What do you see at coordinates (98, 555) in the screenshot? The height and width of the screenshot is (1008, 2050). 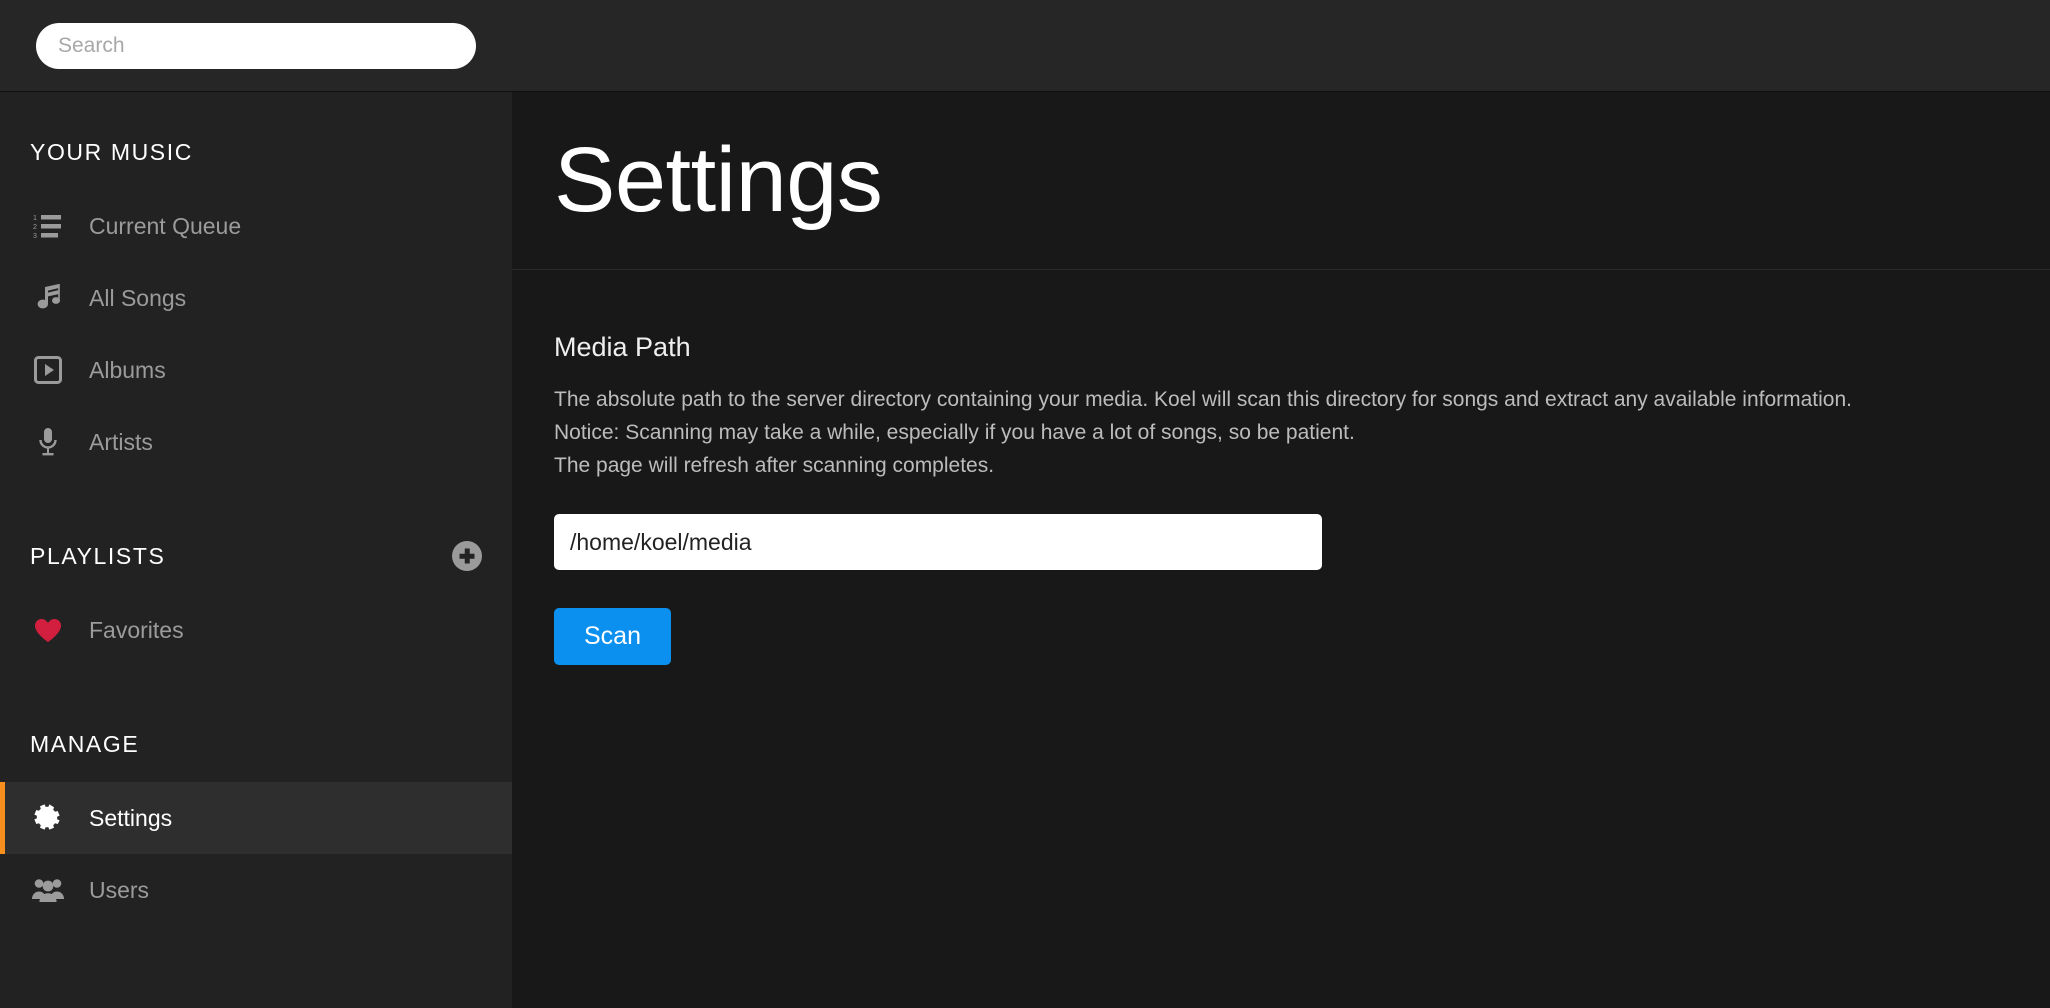 I see `sidebar-section-title: PLAYLISTS` at bounding box center [98, 555].